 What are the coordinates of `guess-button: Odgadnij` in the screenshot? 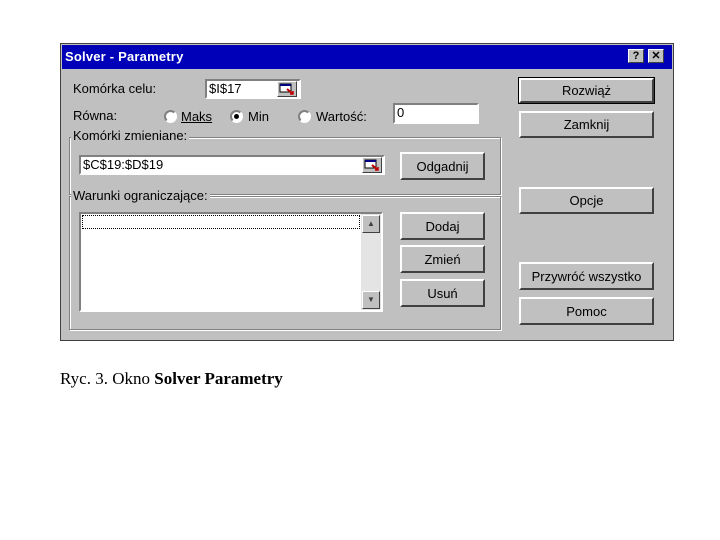 It's located at (442, 166).